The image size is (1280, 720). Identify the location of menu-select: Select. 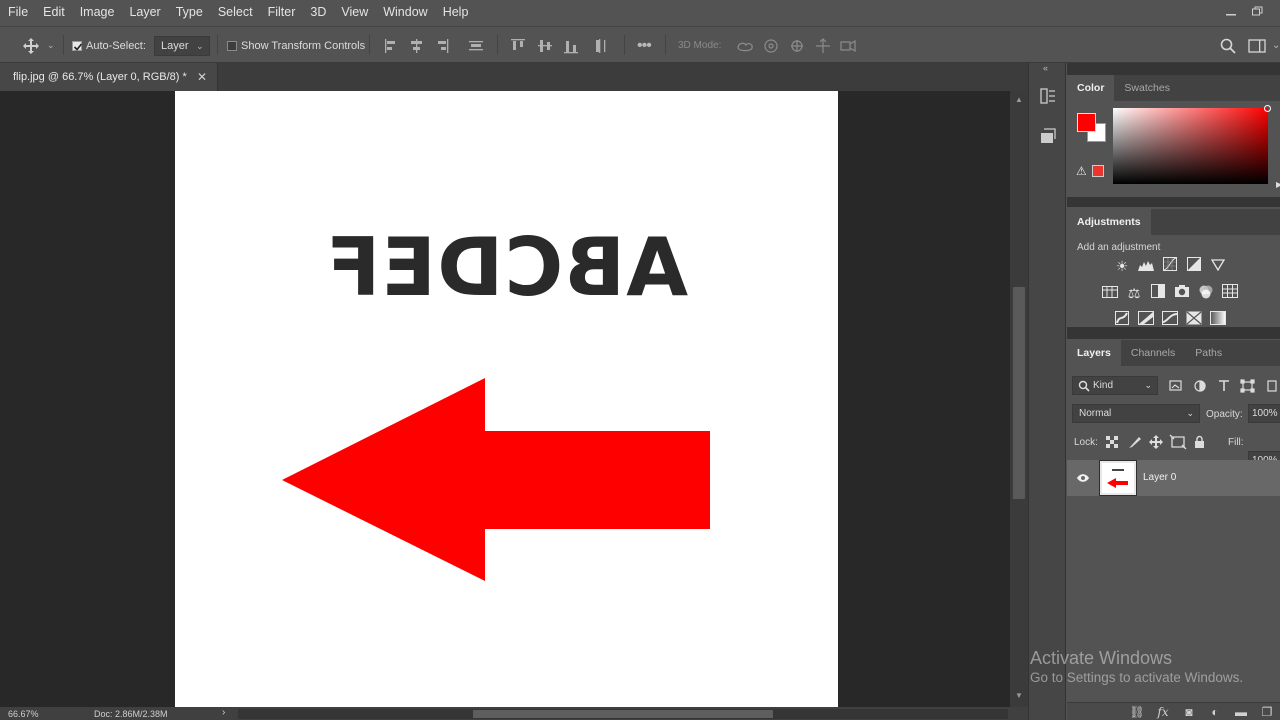
(235, 12).